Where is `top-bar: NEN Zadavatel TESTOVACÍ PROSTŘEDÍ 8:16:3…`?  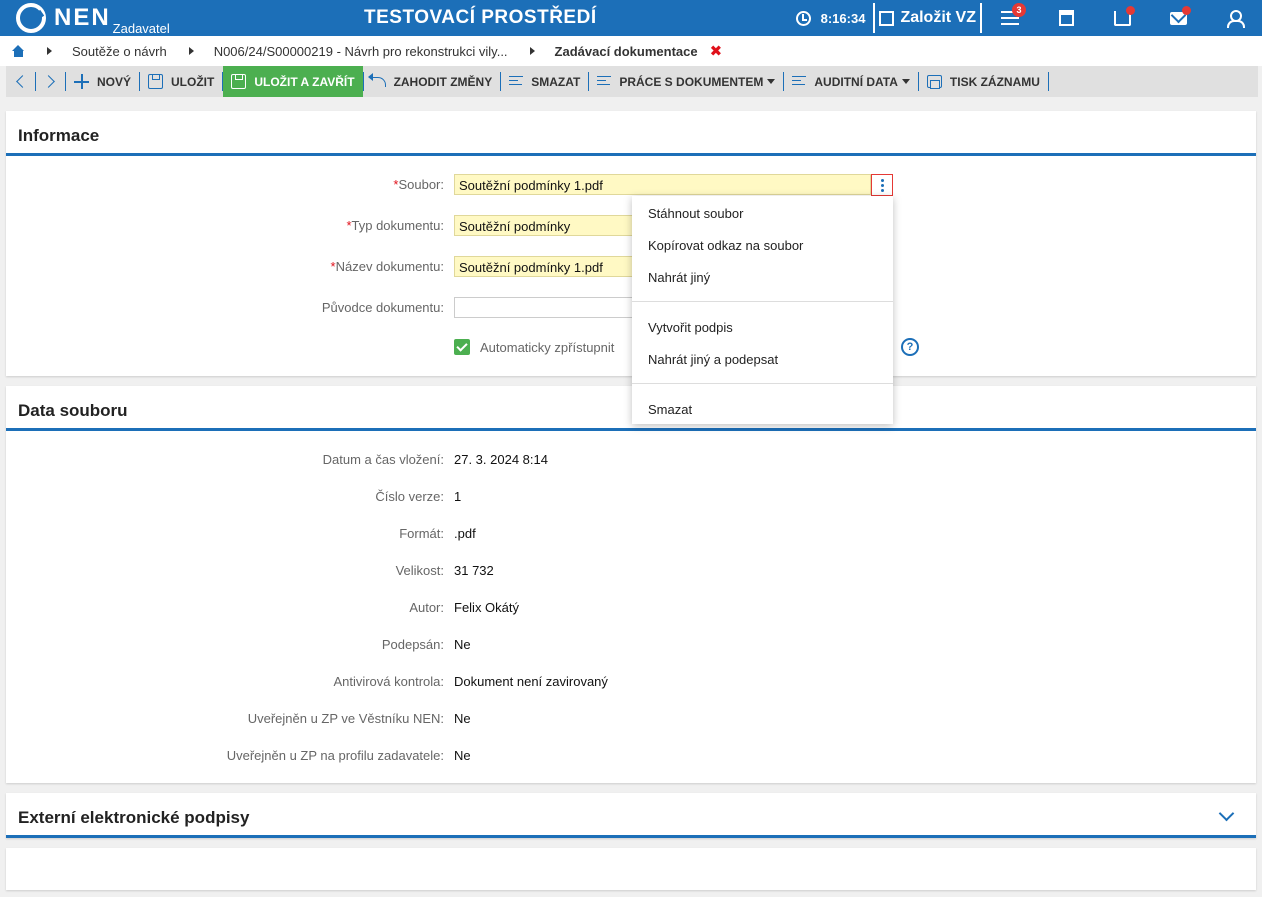
top-bar: NEN Zadavatel TESTOVACÍ PROSTŘEDÍ 8:16:3… is located at coordinates (631, 18).